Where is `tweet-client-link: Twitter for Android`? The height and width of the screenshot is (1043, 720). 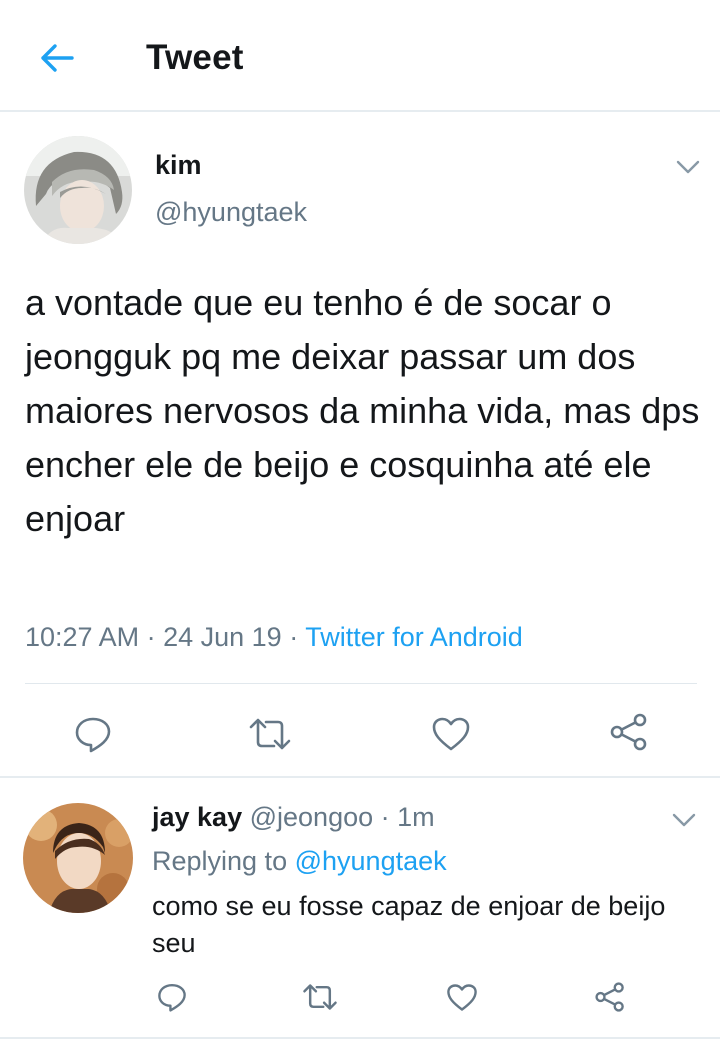 tweet-client-link: Twitter for Android is located at coordinates (414, 637).